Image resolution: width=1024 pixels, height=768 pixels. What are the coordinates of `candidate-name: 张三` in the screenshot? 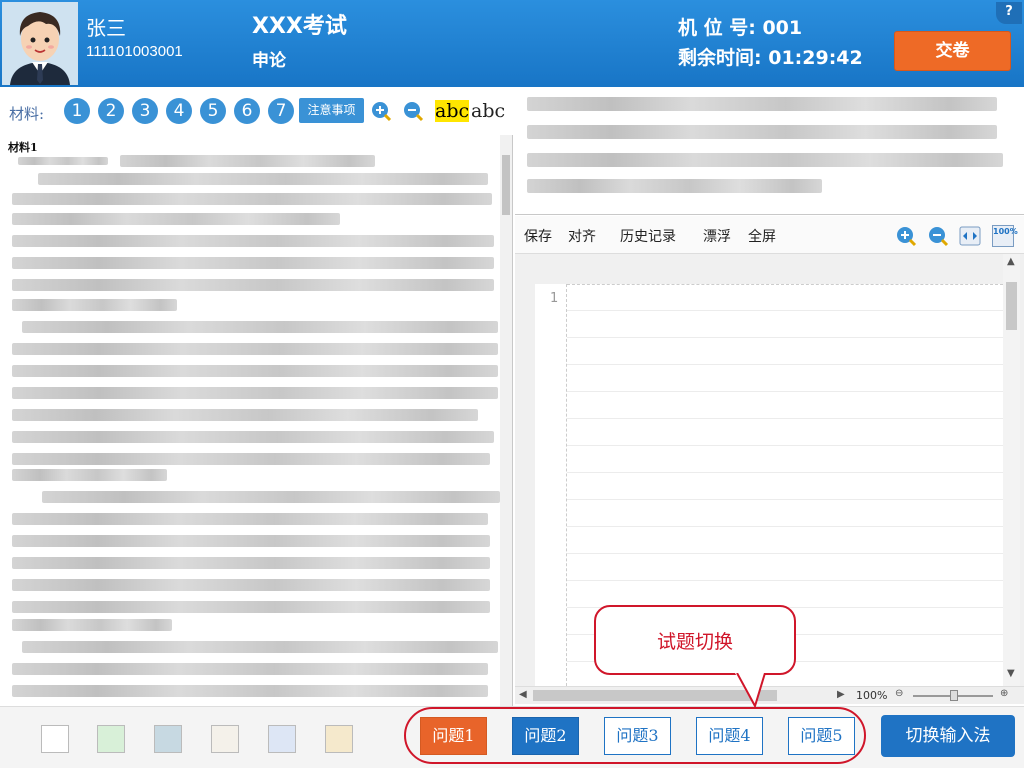 It's located at (106, 28).